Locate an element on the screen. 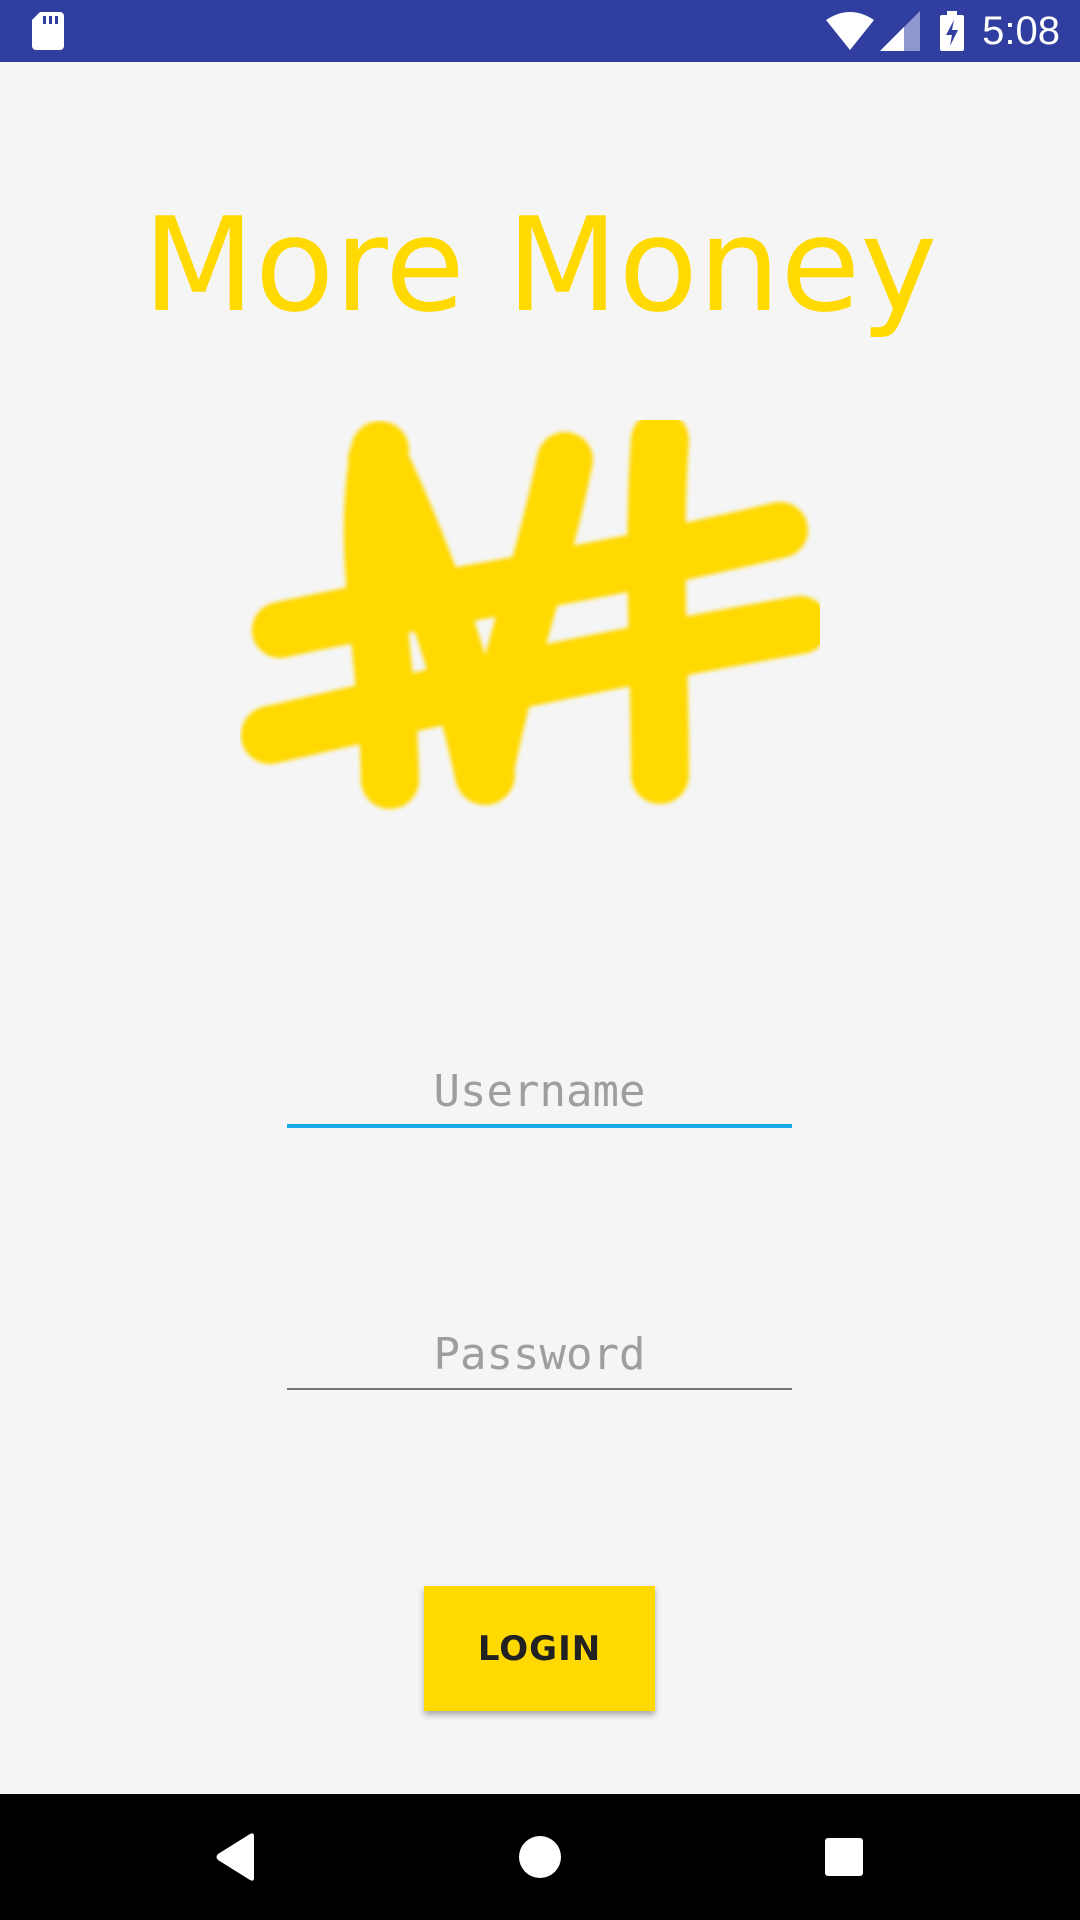 The width and height of the screenshot is (1080, 1920). back-icon is located at coordinates (235, 1857).